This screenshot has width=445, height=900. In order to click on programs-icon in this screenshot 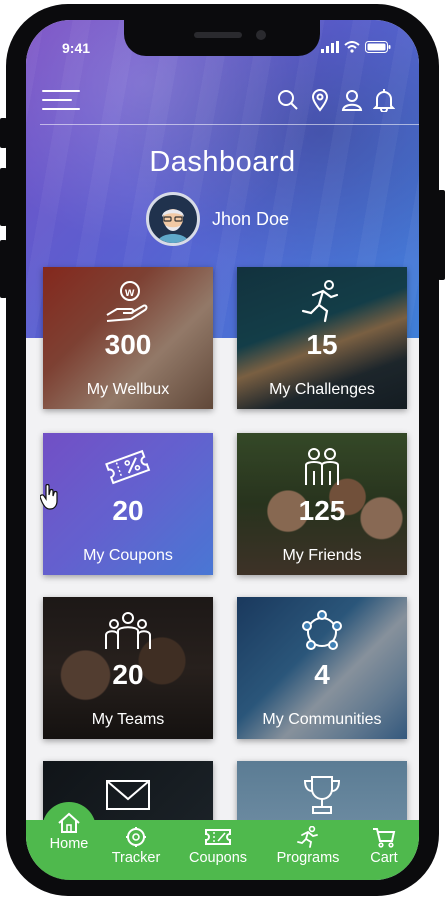, I will do `click(307, 837)`.